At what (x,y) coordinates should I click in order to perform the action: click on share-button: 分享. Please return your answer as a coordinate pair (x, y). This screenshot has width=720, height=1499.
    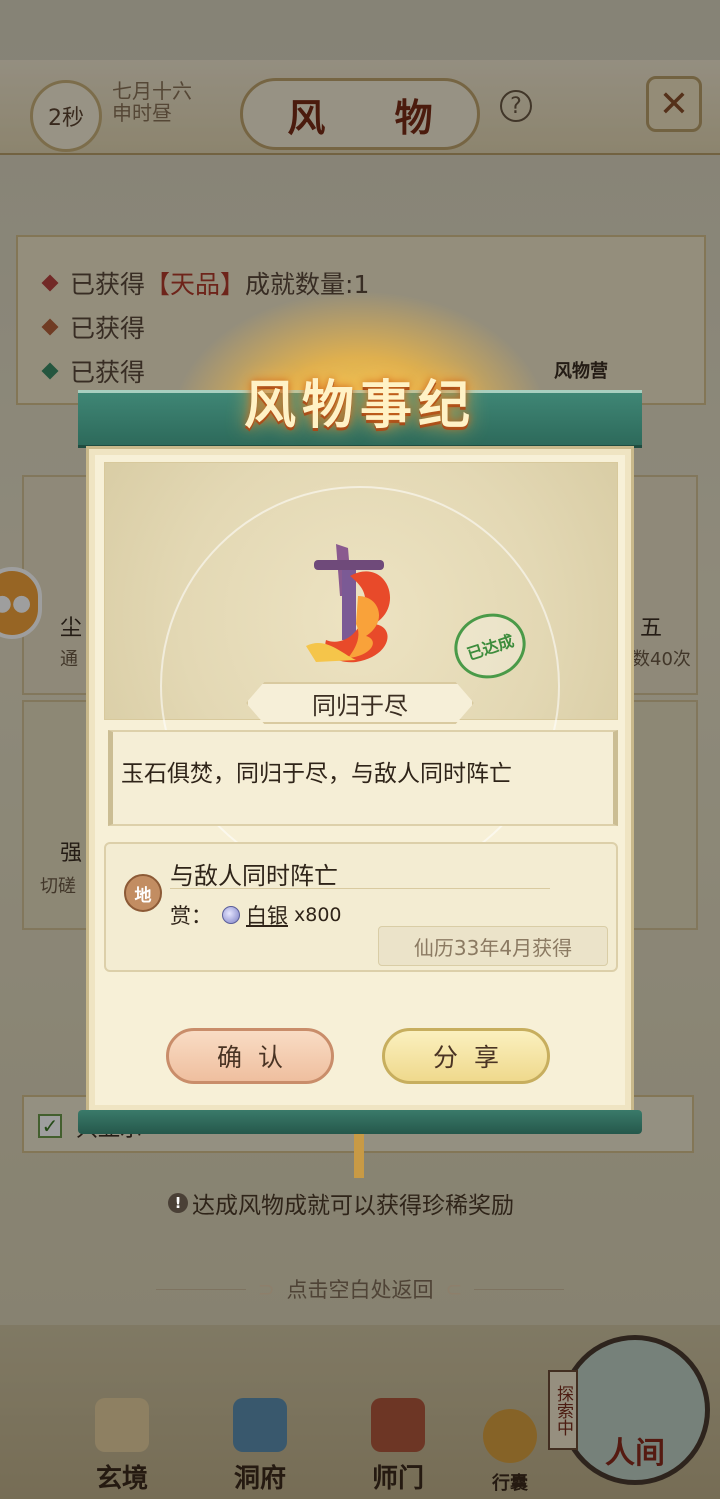
    Looking at the image, I should click on (466, 1056).